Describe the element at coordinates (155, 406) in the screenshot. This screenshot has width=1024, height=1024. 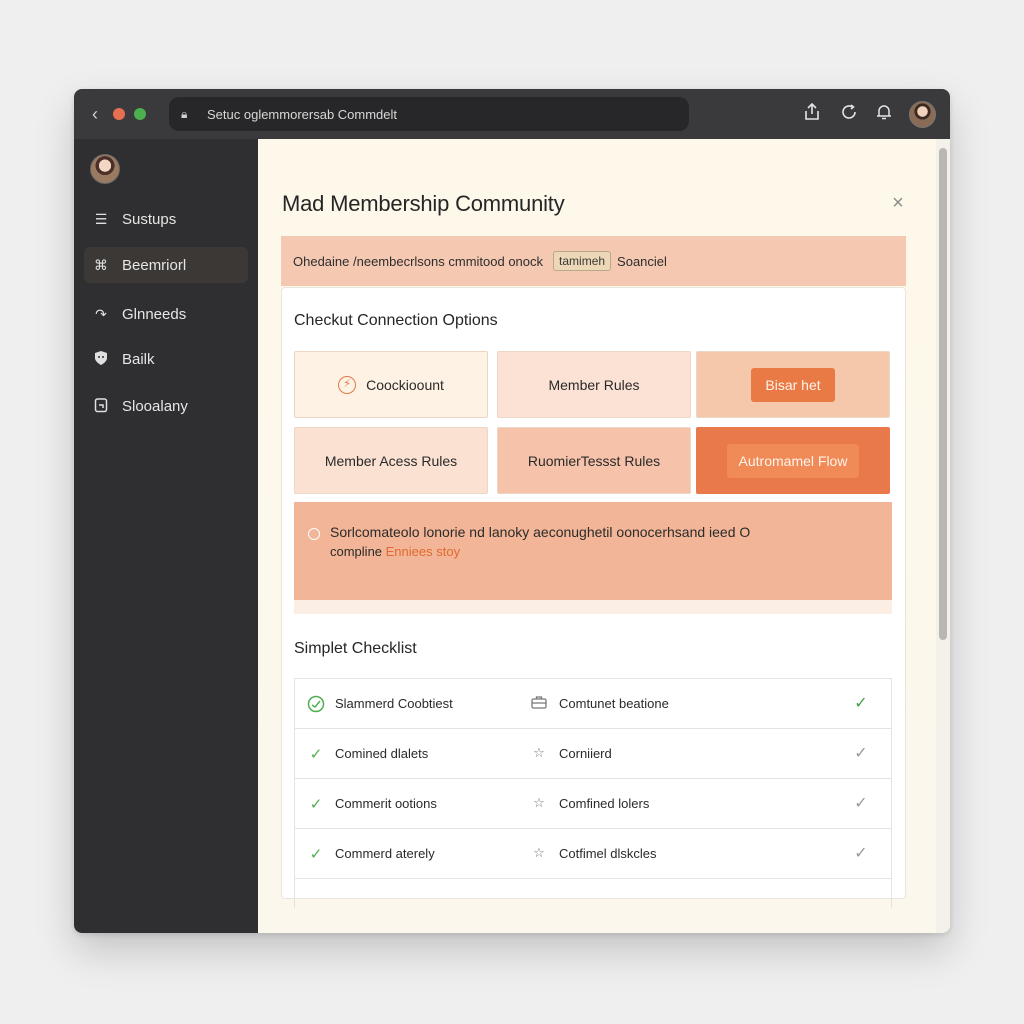
I see `sidebar-item-label: Slooalany` at that location.